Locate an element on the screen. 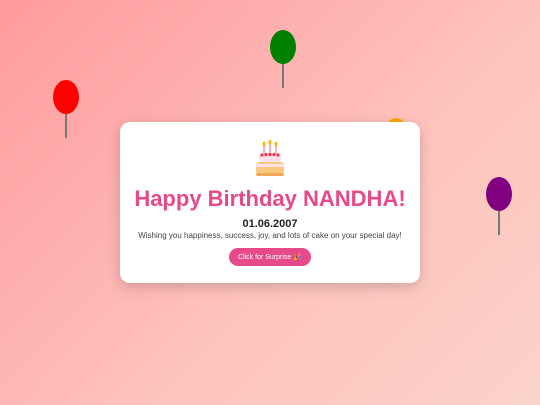  green-balloon is located at coordinates (284, 59).